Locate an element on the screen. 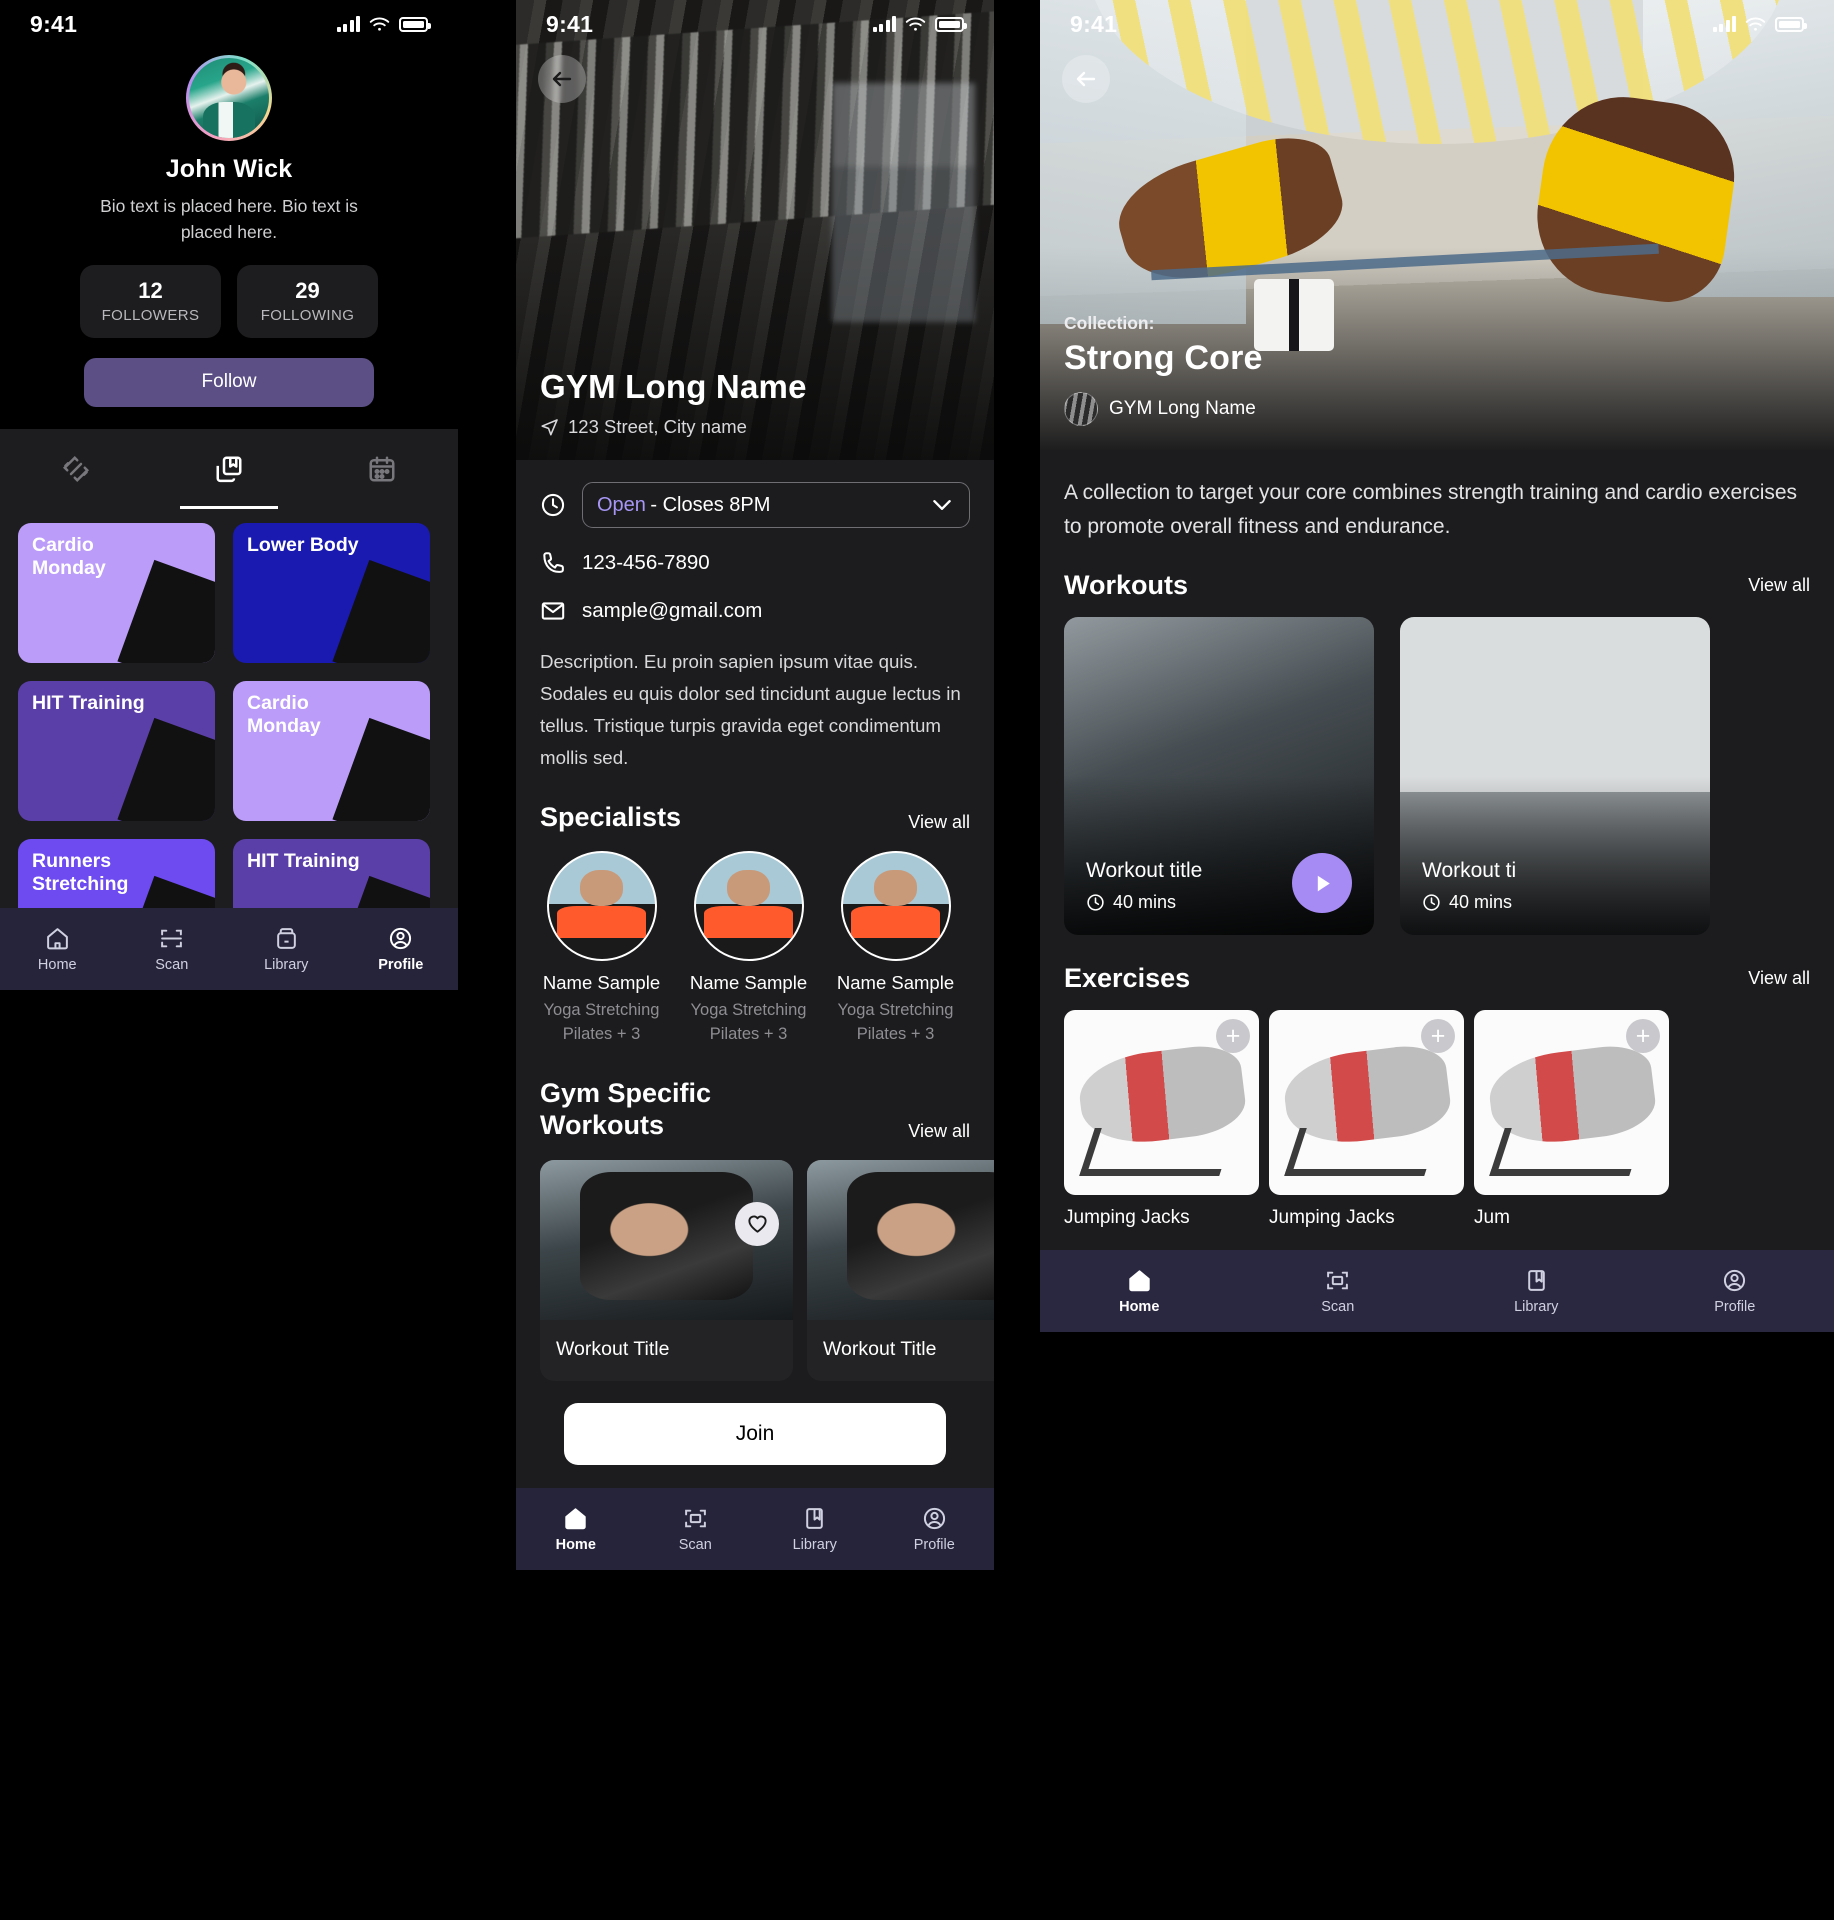 This screenshot has height=1920, width=1834. workout-card-title: HIT Training is located at coordinates (88, 702).